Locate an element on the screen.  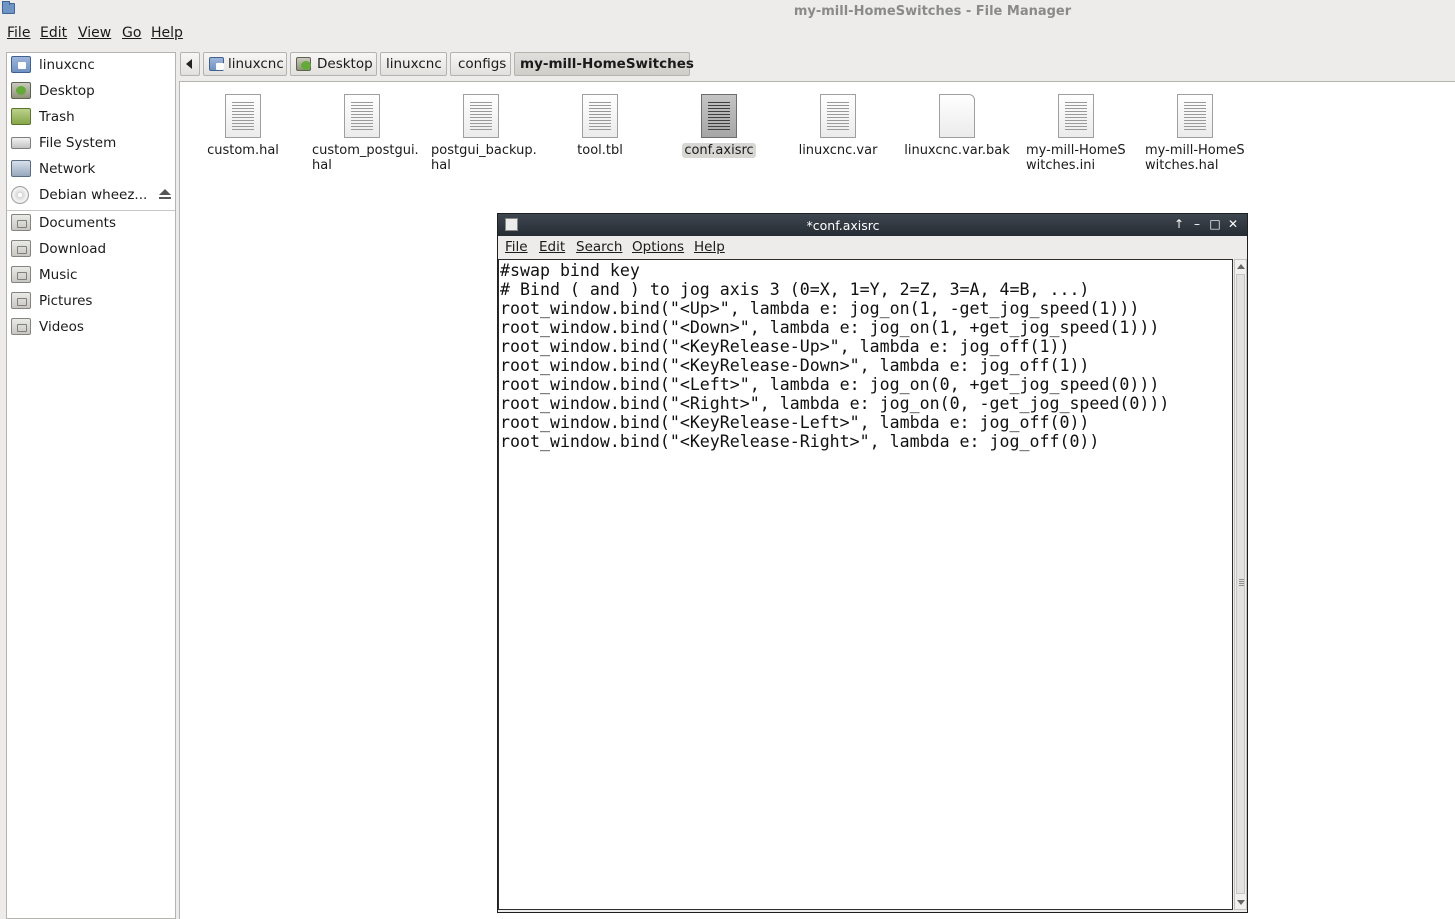
file-name: custom_postgui.hal is located at coordinates (365, 158).